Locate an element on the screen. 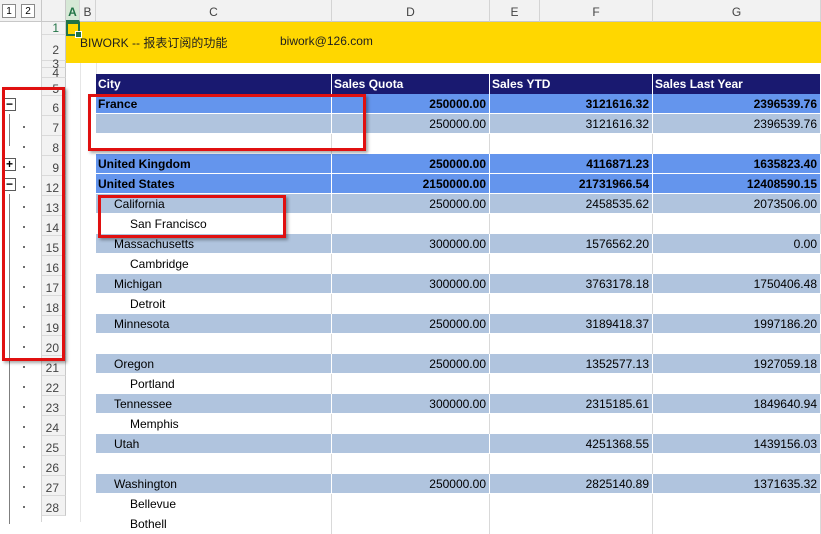 Image resolution: width=821 pixels, height=534 pixels. row-header-5: 5 is located at coordinates (54, 87).